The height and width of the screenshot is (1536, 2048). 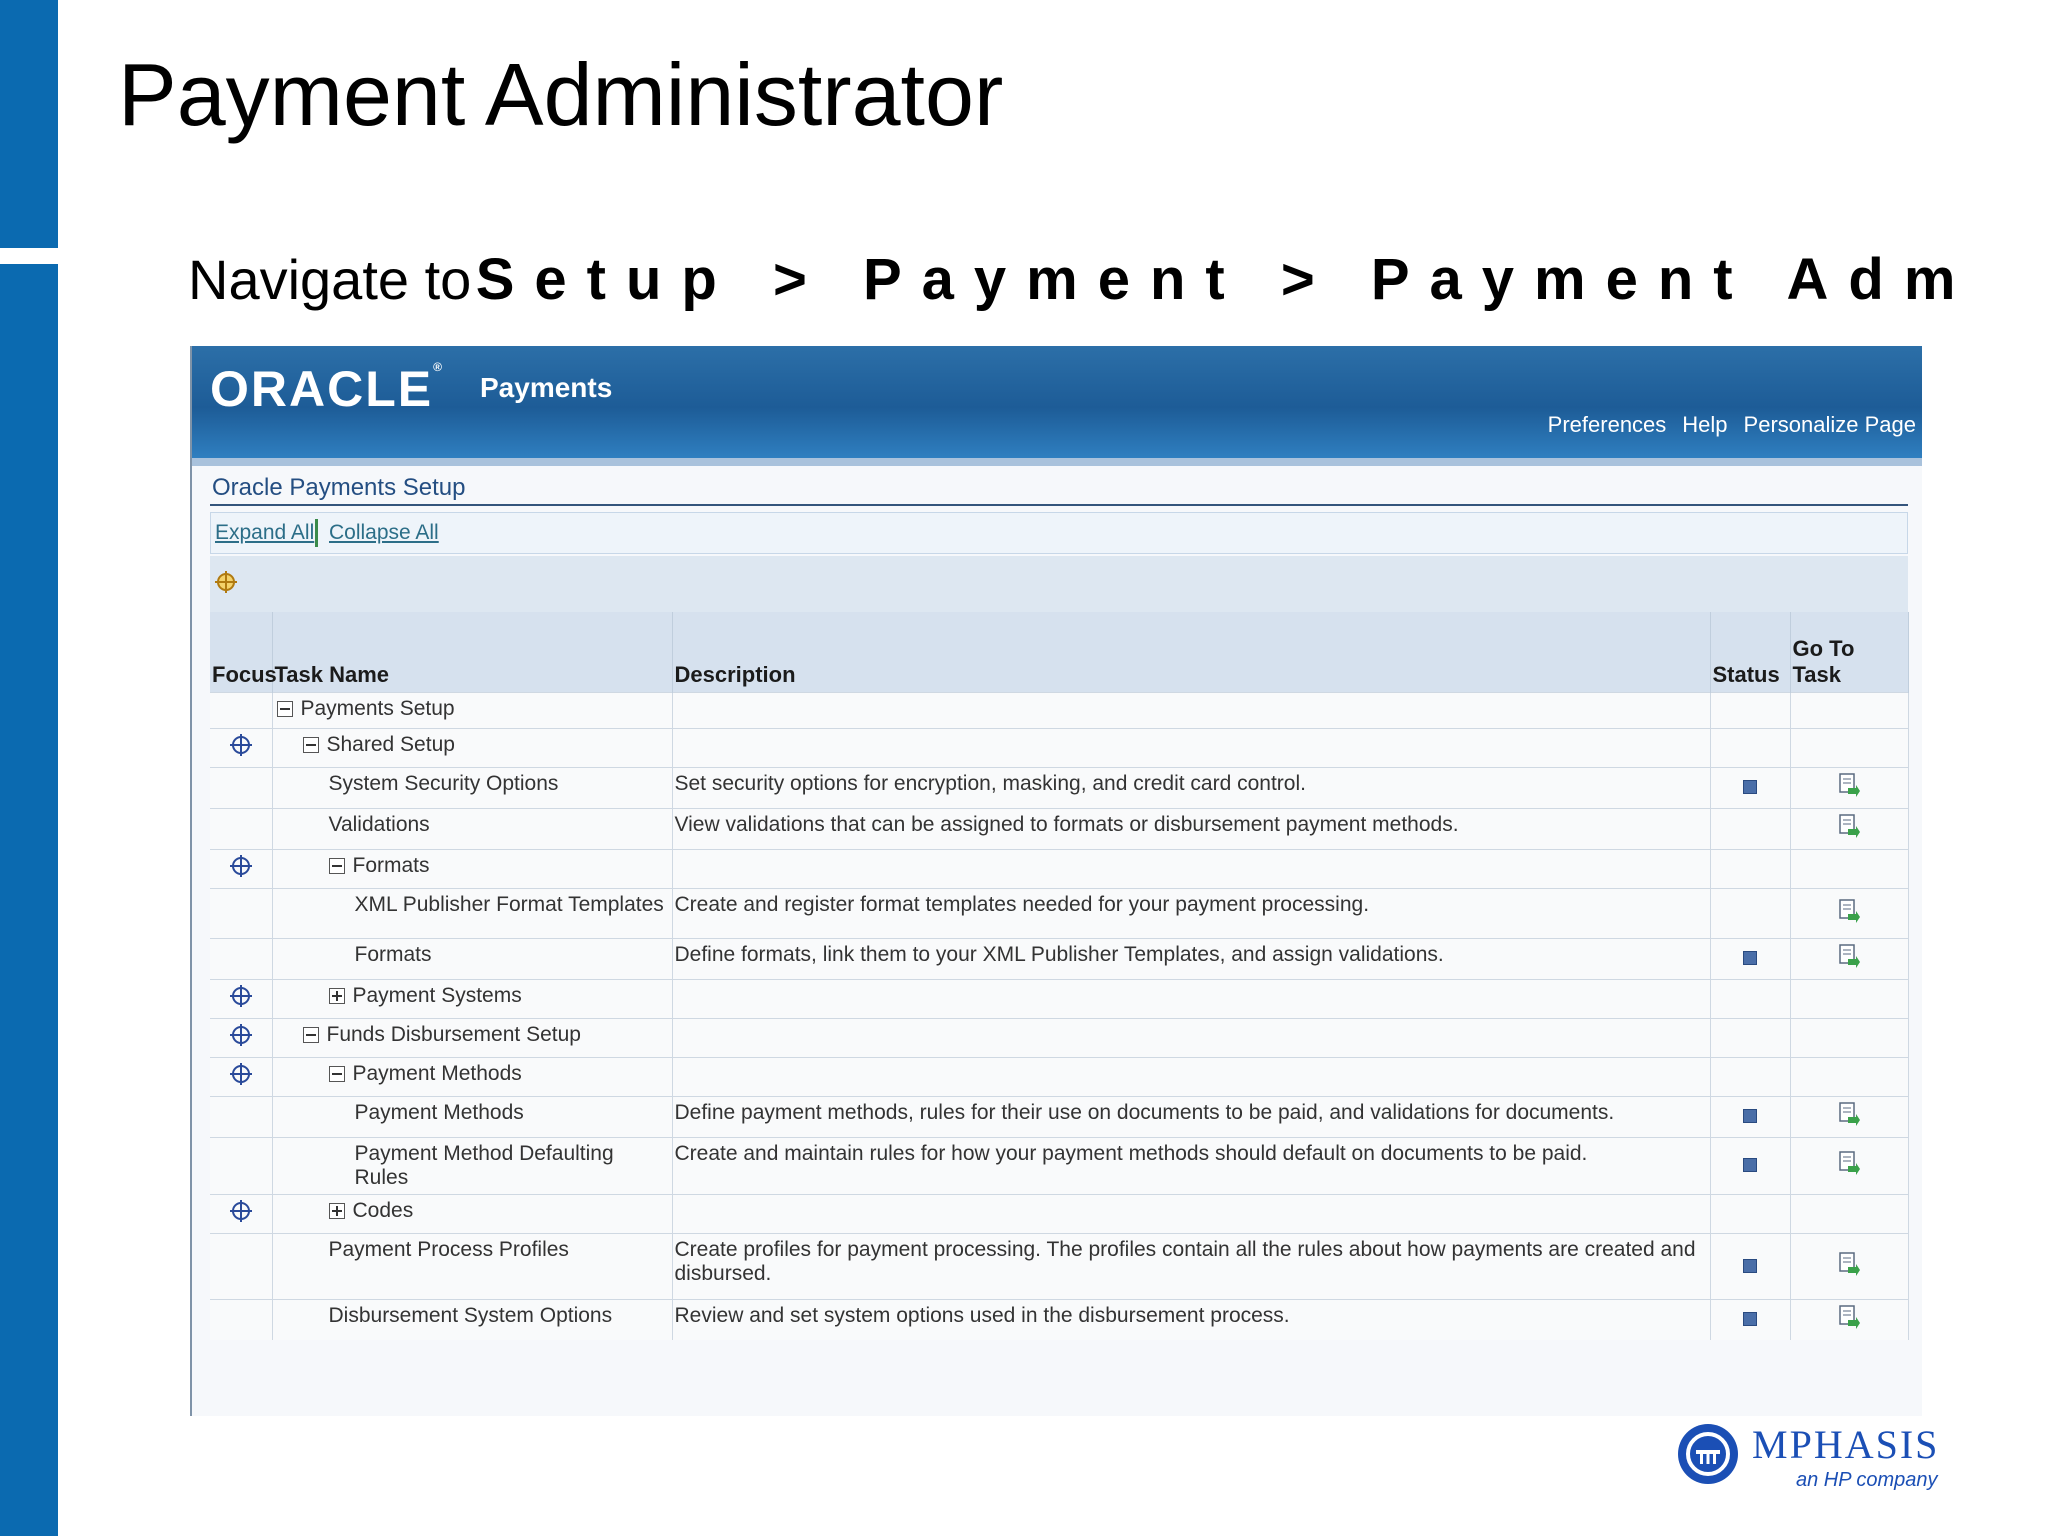 I want to click on mphasis-logo: MPHASIS an HP company, so click(x=1808, y=1456).